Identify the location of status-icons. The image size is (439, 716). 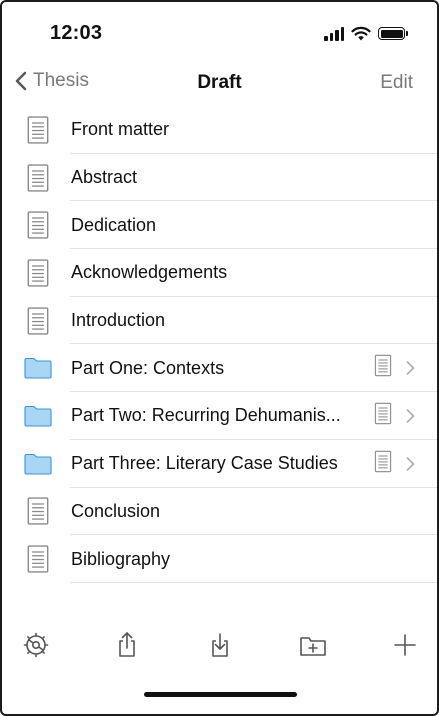
(366, 33).